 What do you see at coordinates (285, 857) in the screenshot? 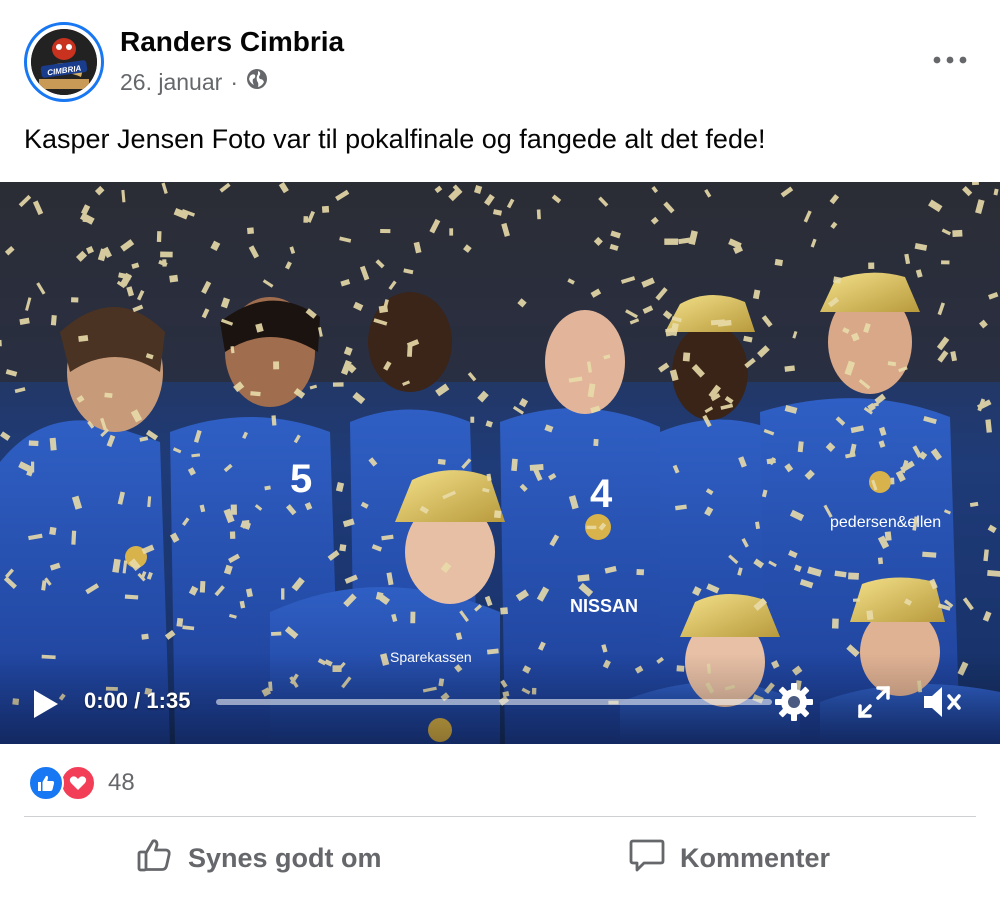
I see `like-button-label: Synes godt om` at bounding box center [285, 857].